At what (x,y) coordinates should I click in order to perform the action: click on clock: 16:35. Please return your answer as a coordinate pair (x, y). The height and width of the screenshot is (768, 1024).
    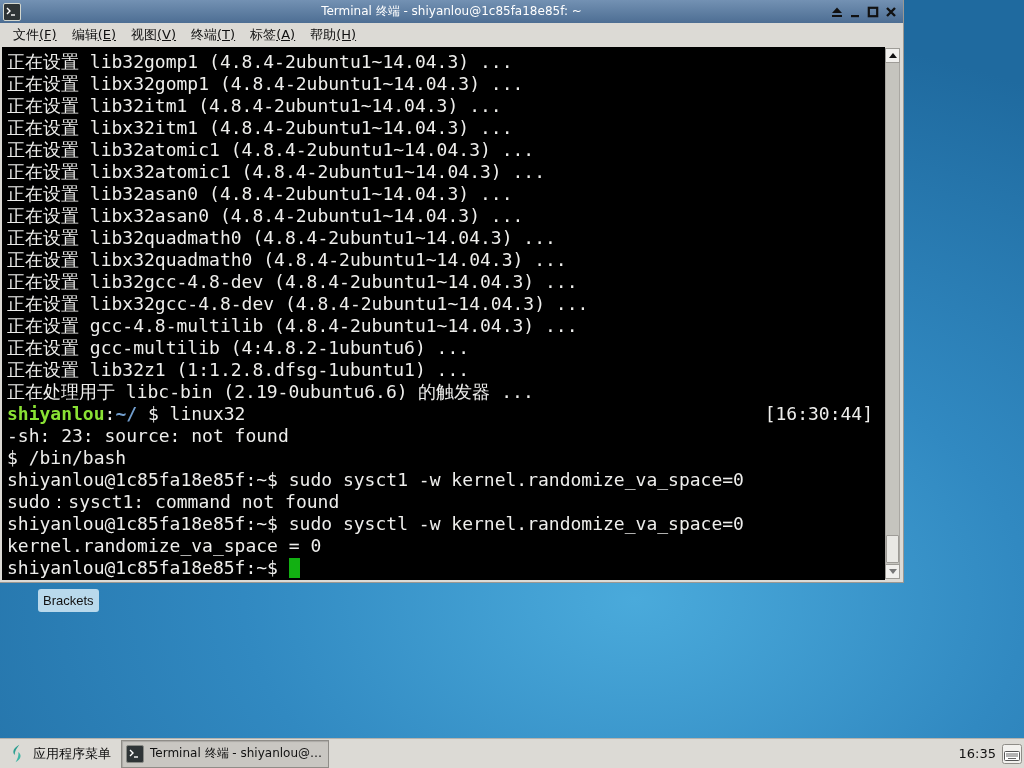
    Looking at the image, I should click on (977, 753).